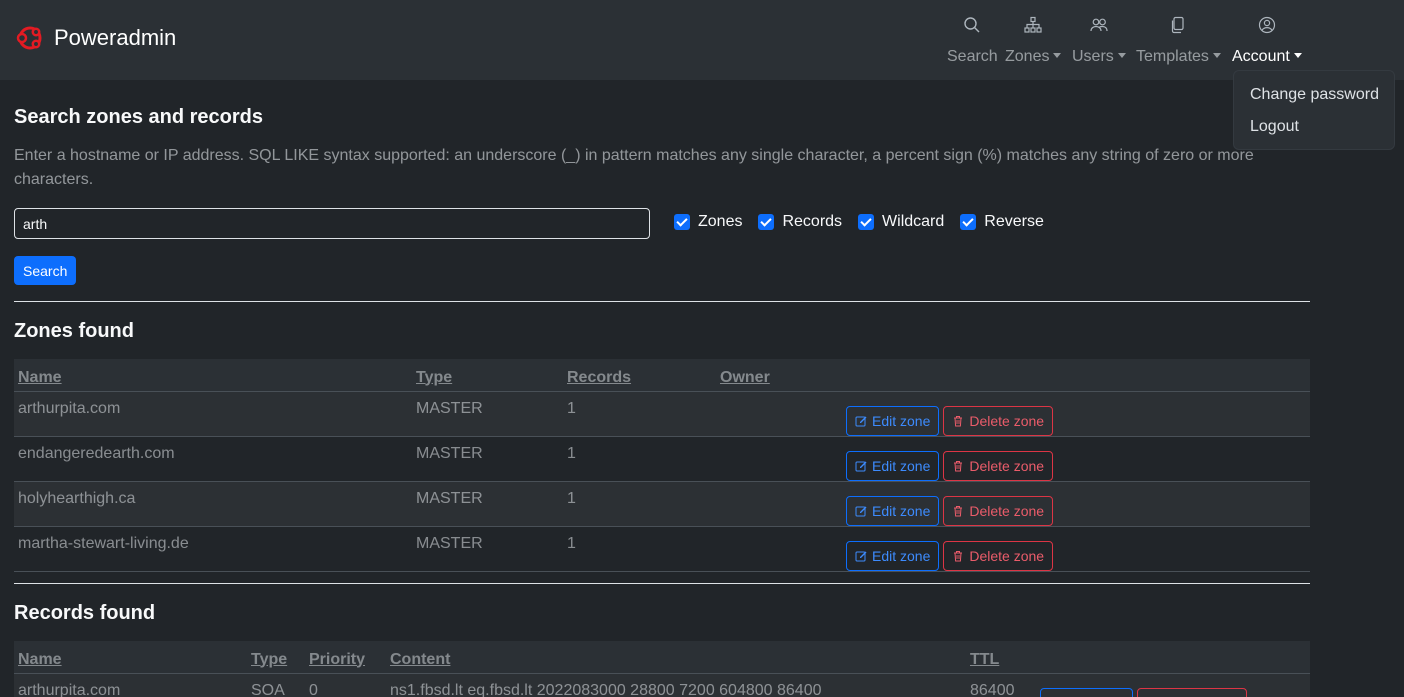 The height and width of the screenshot is (697, 1404). Describe the element at coordinates (972, 25) in the screenshot. I see `search-icon` at that location.